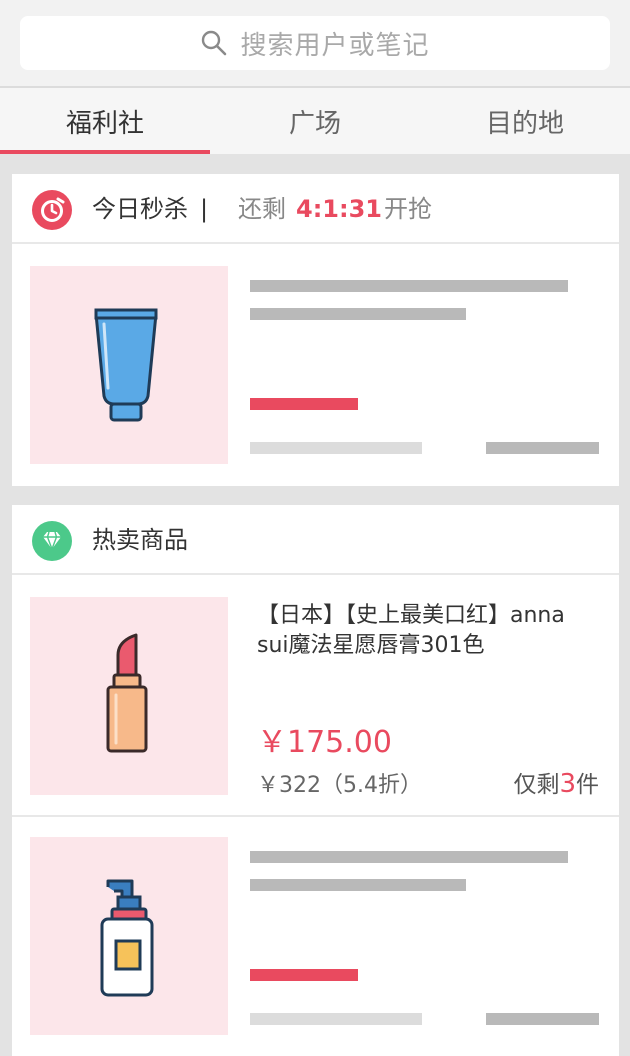 This screenshot has width=630, height=1056. What do you see at coordinates (335, 45) in the screenshot?
I see `search-placeholder: 搜索用户或笔记` at bounding box center [335, 45].